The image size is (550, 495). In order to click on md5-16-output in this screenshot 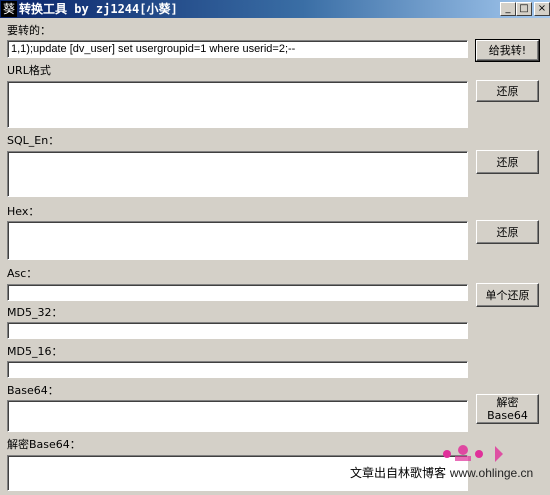, I will do `click(237, 369)`.